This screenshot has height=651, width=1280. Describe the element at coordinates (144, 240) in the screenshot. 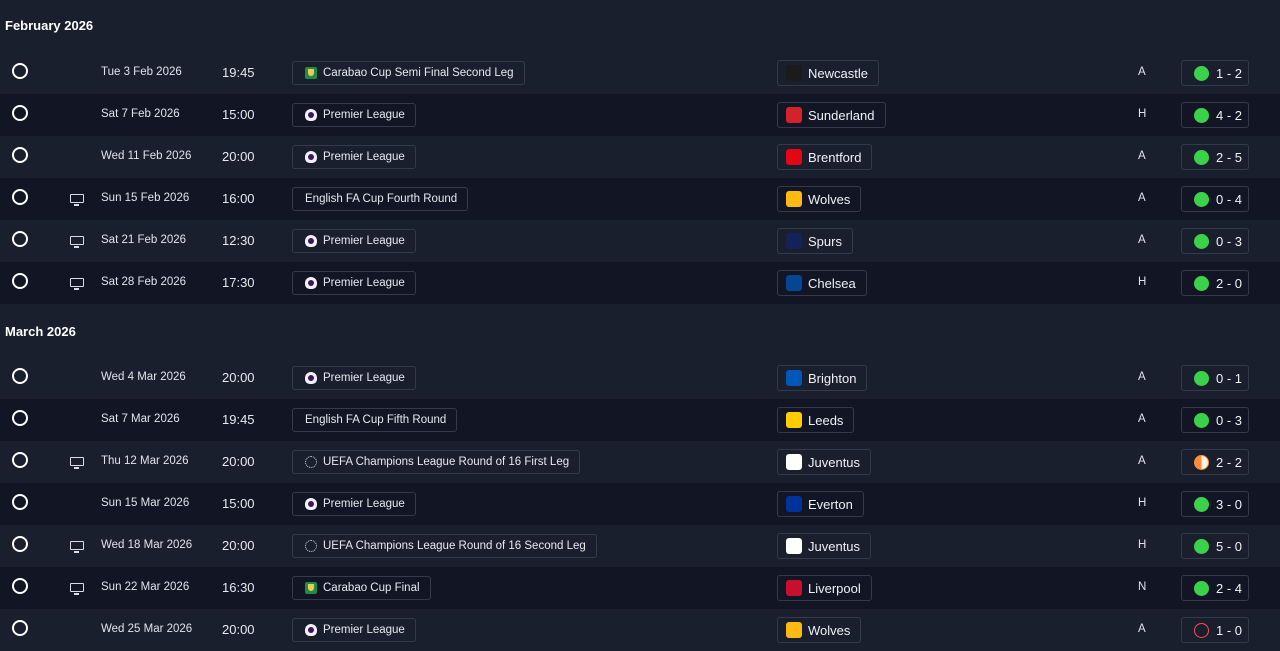

I see `fixture-date: Sat 21 Feb 2026` at that location.